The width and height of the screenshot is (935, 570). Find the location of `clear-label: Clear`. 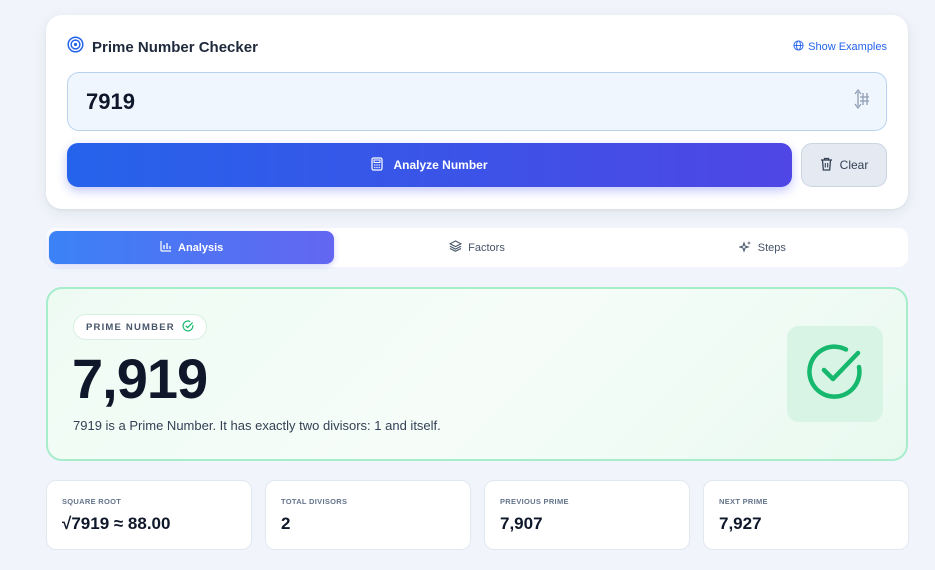

clear-label: Clear is located at coordinates (854, 165).